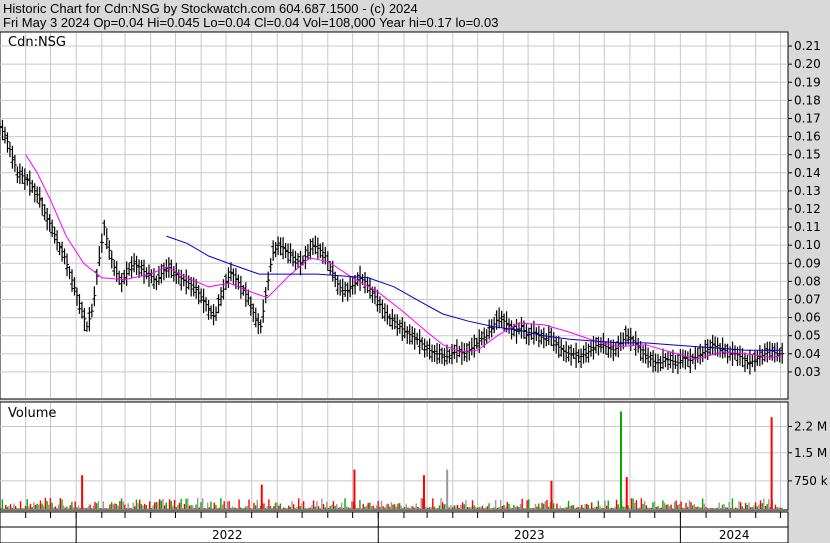 This screenshot has height=543, width=830. What do you see at coordinates (807, 336) in the screenshot?
I see `price-tick-label: 0.05` at bounding box center [807, 336].